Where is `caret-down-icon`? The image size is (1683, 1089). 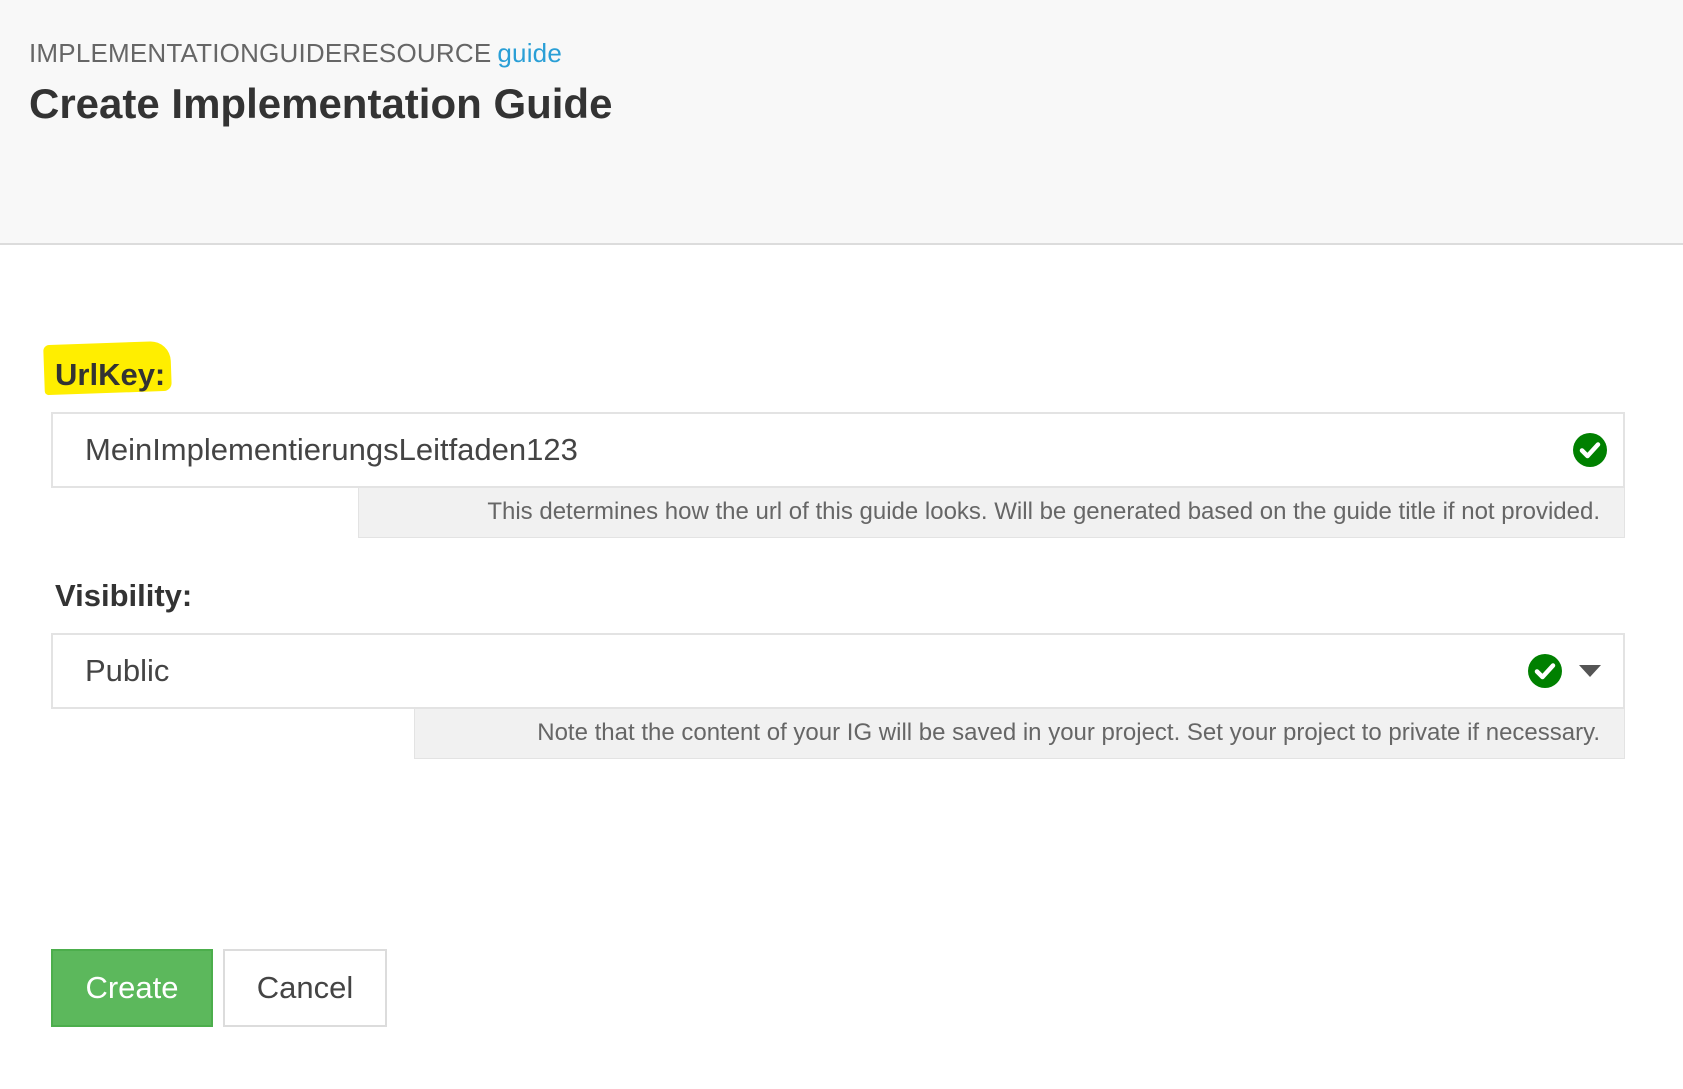
caret-down-icon is located at coordinates (1590, 671).